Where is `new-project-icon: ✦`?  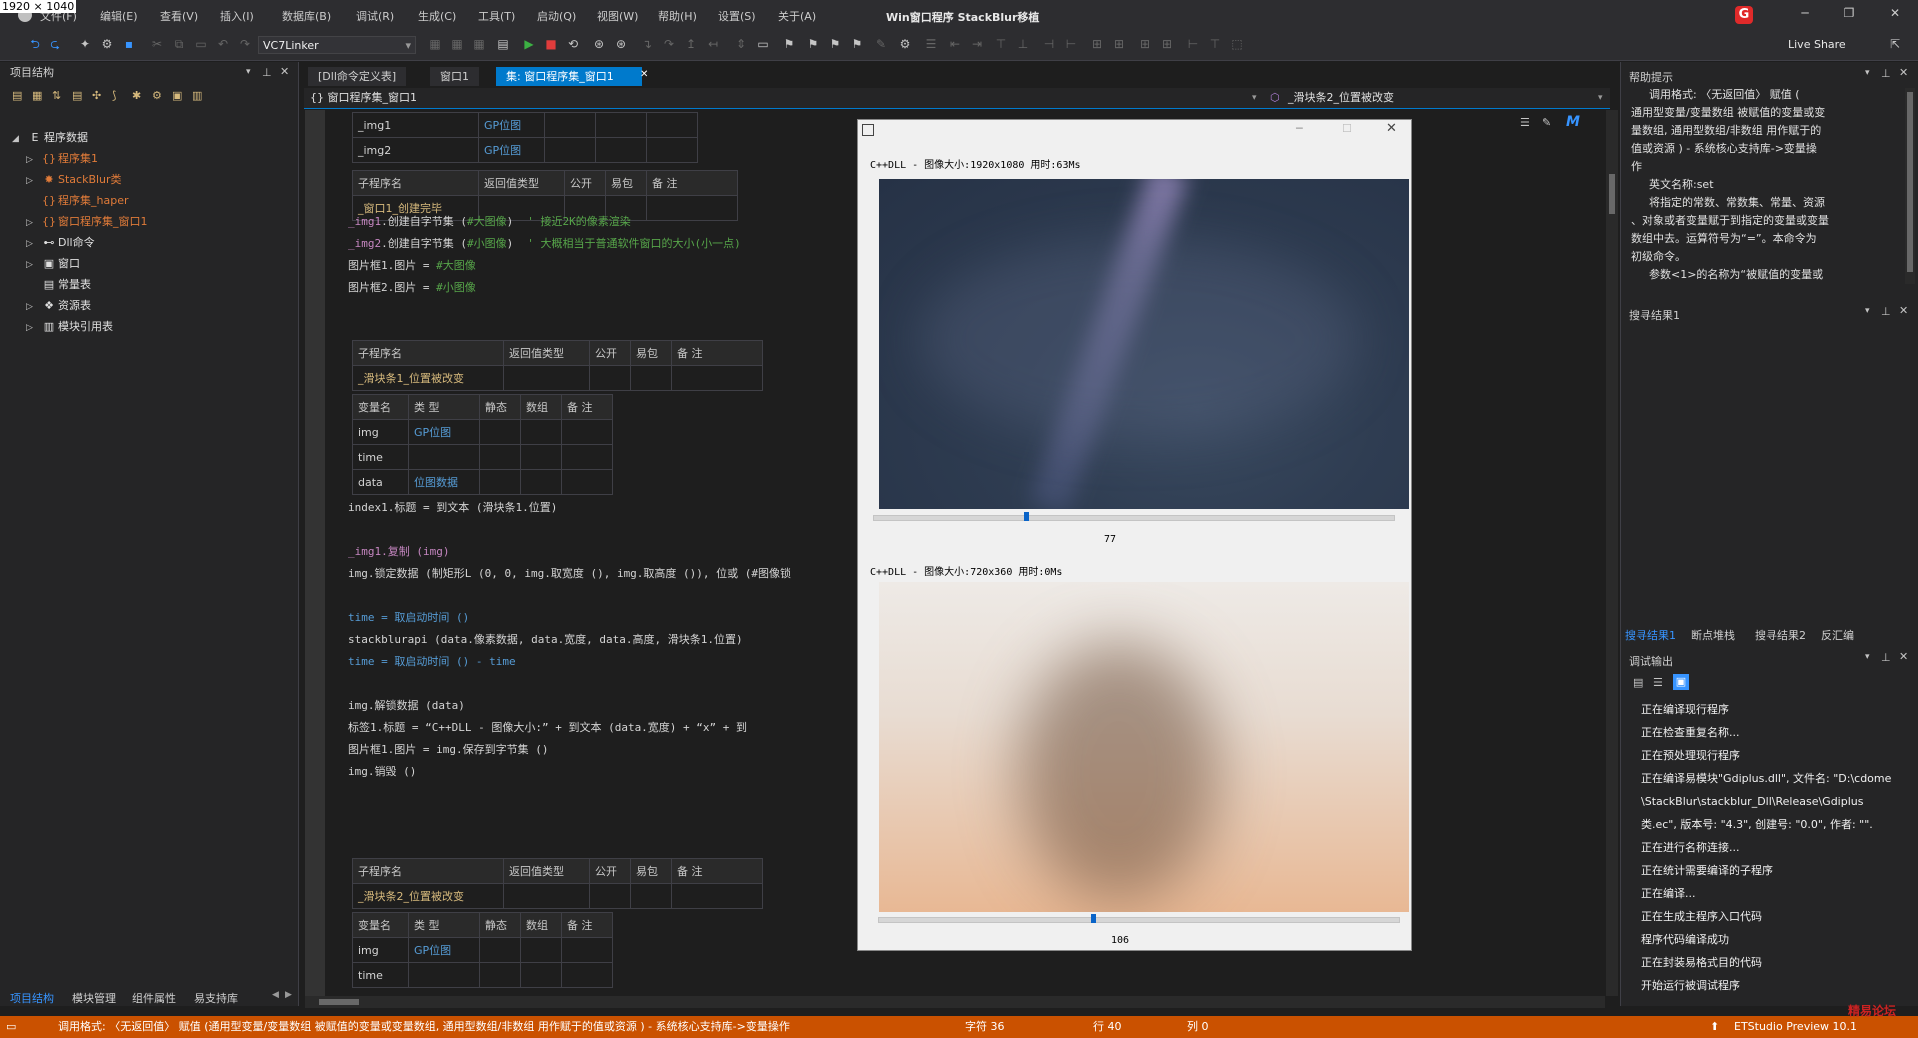
new-project-icon: ✦ is located at coordinates (85, 44).